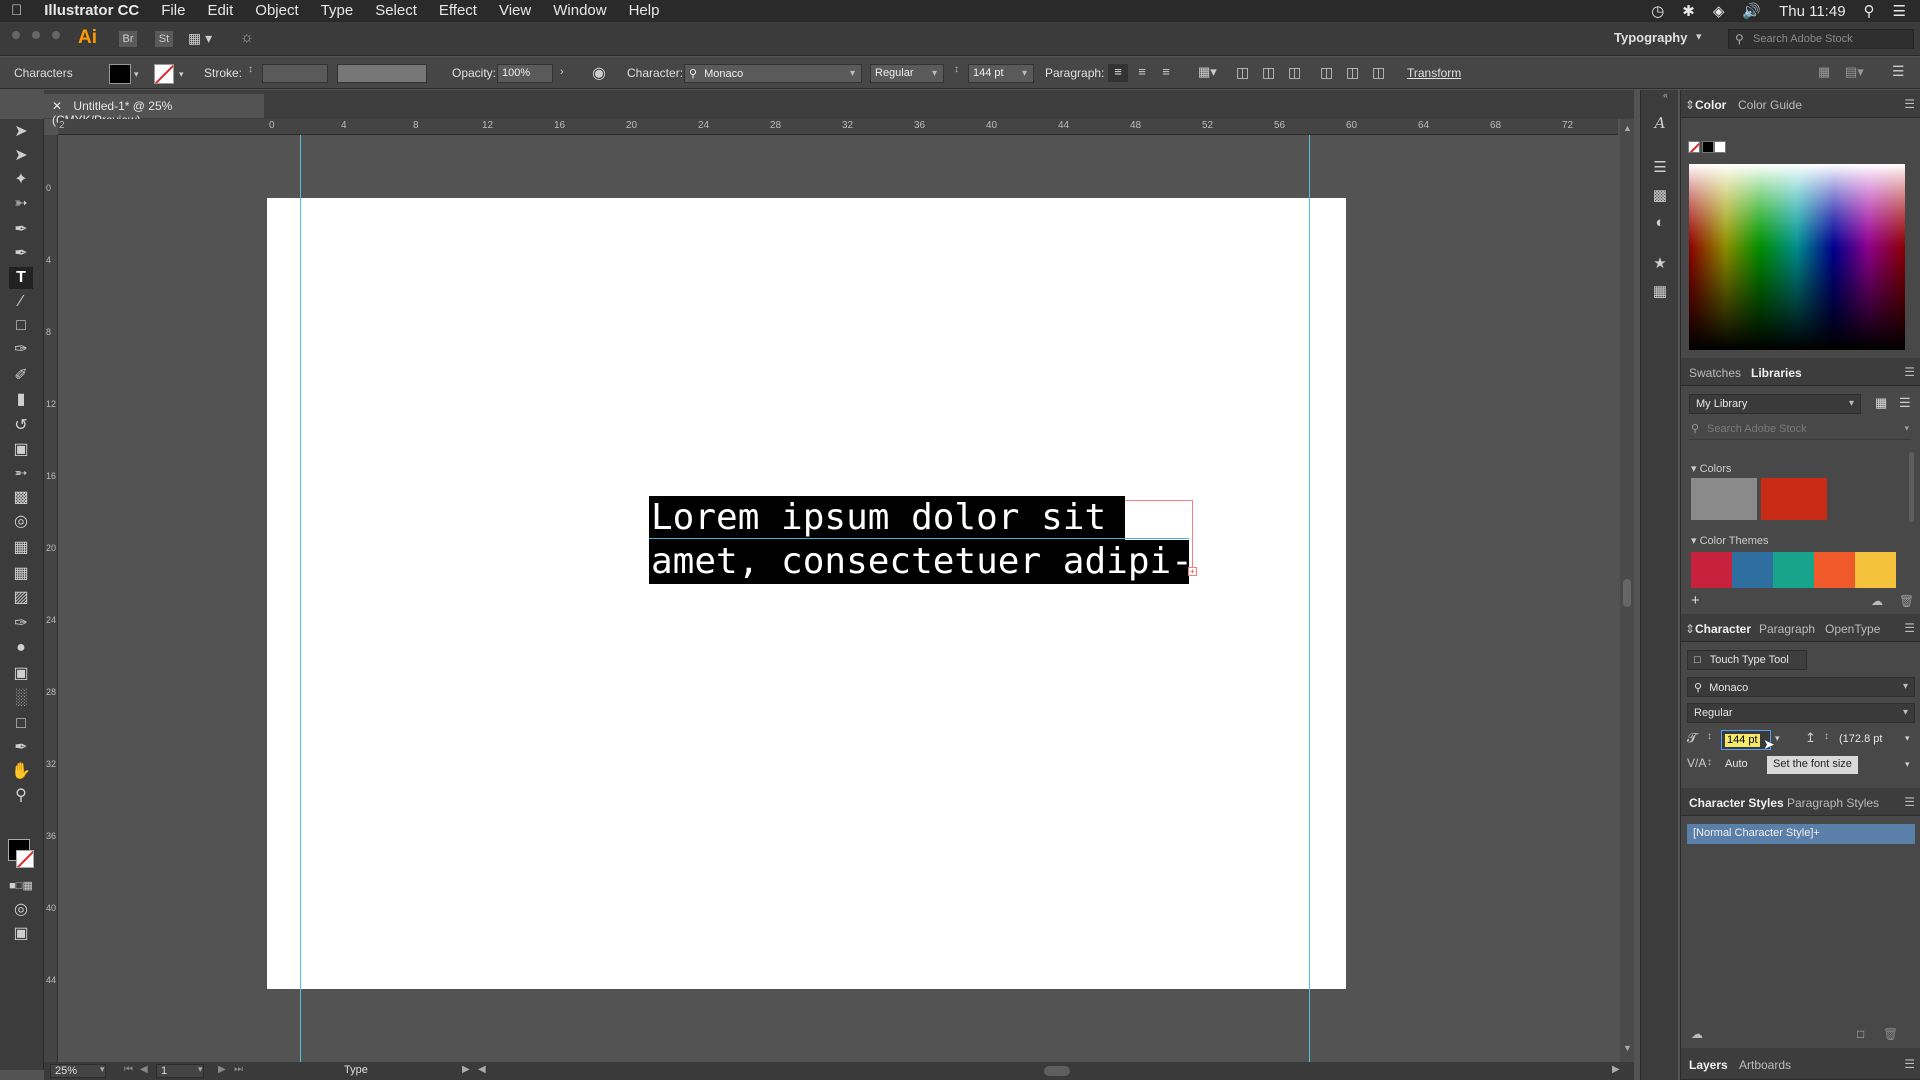  What do you see at coordinates (238, 1069) in the screenshot?
I see `last-artboard-icon: ⏭` at bounding box center [238, 1069].